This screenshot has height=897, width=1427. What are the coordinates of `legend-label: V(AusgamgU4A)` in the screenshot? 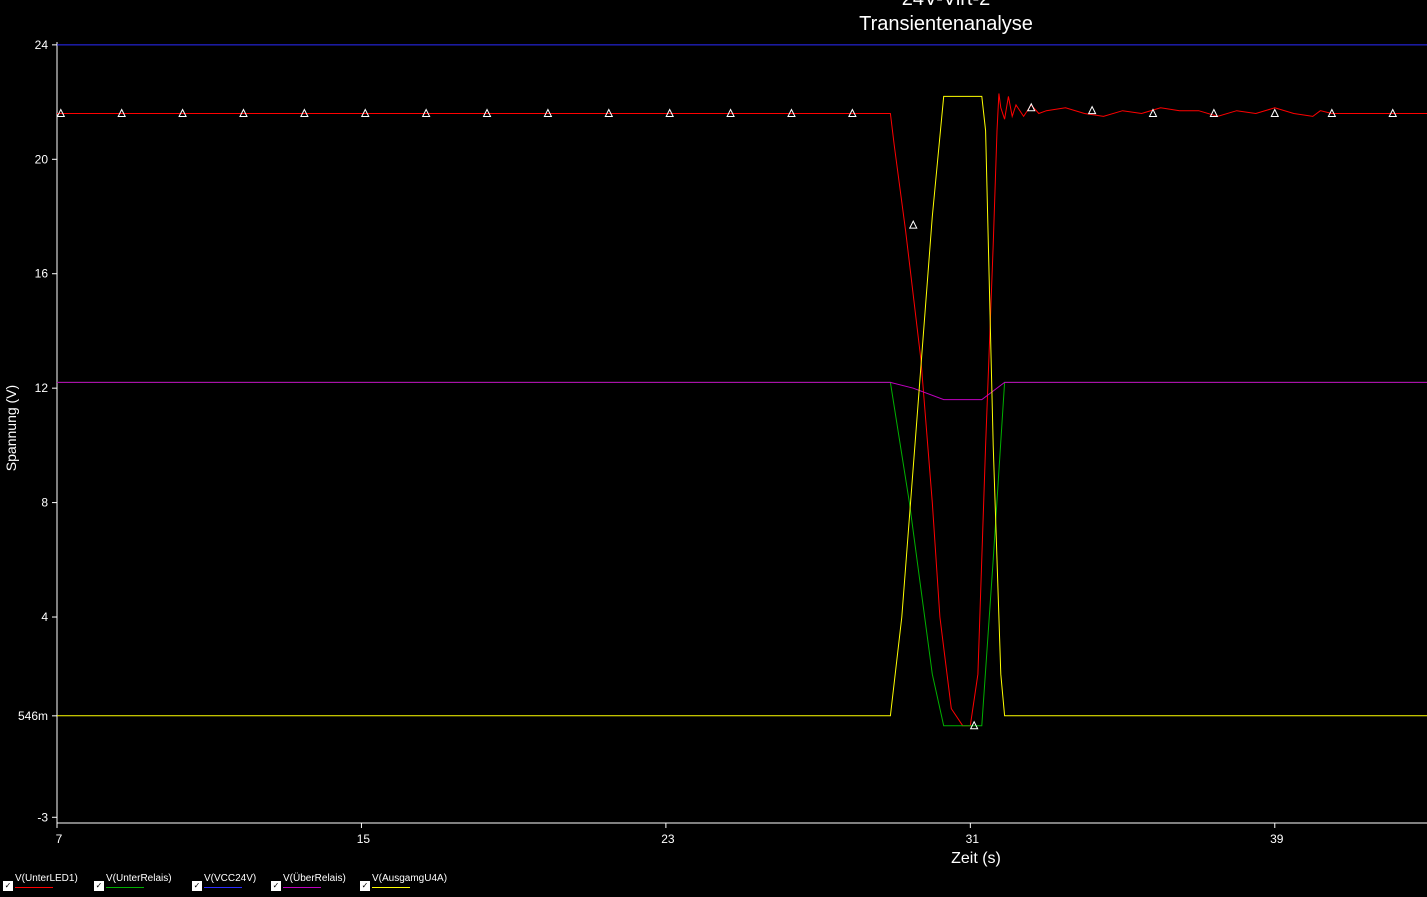 It's located at (410, 878).